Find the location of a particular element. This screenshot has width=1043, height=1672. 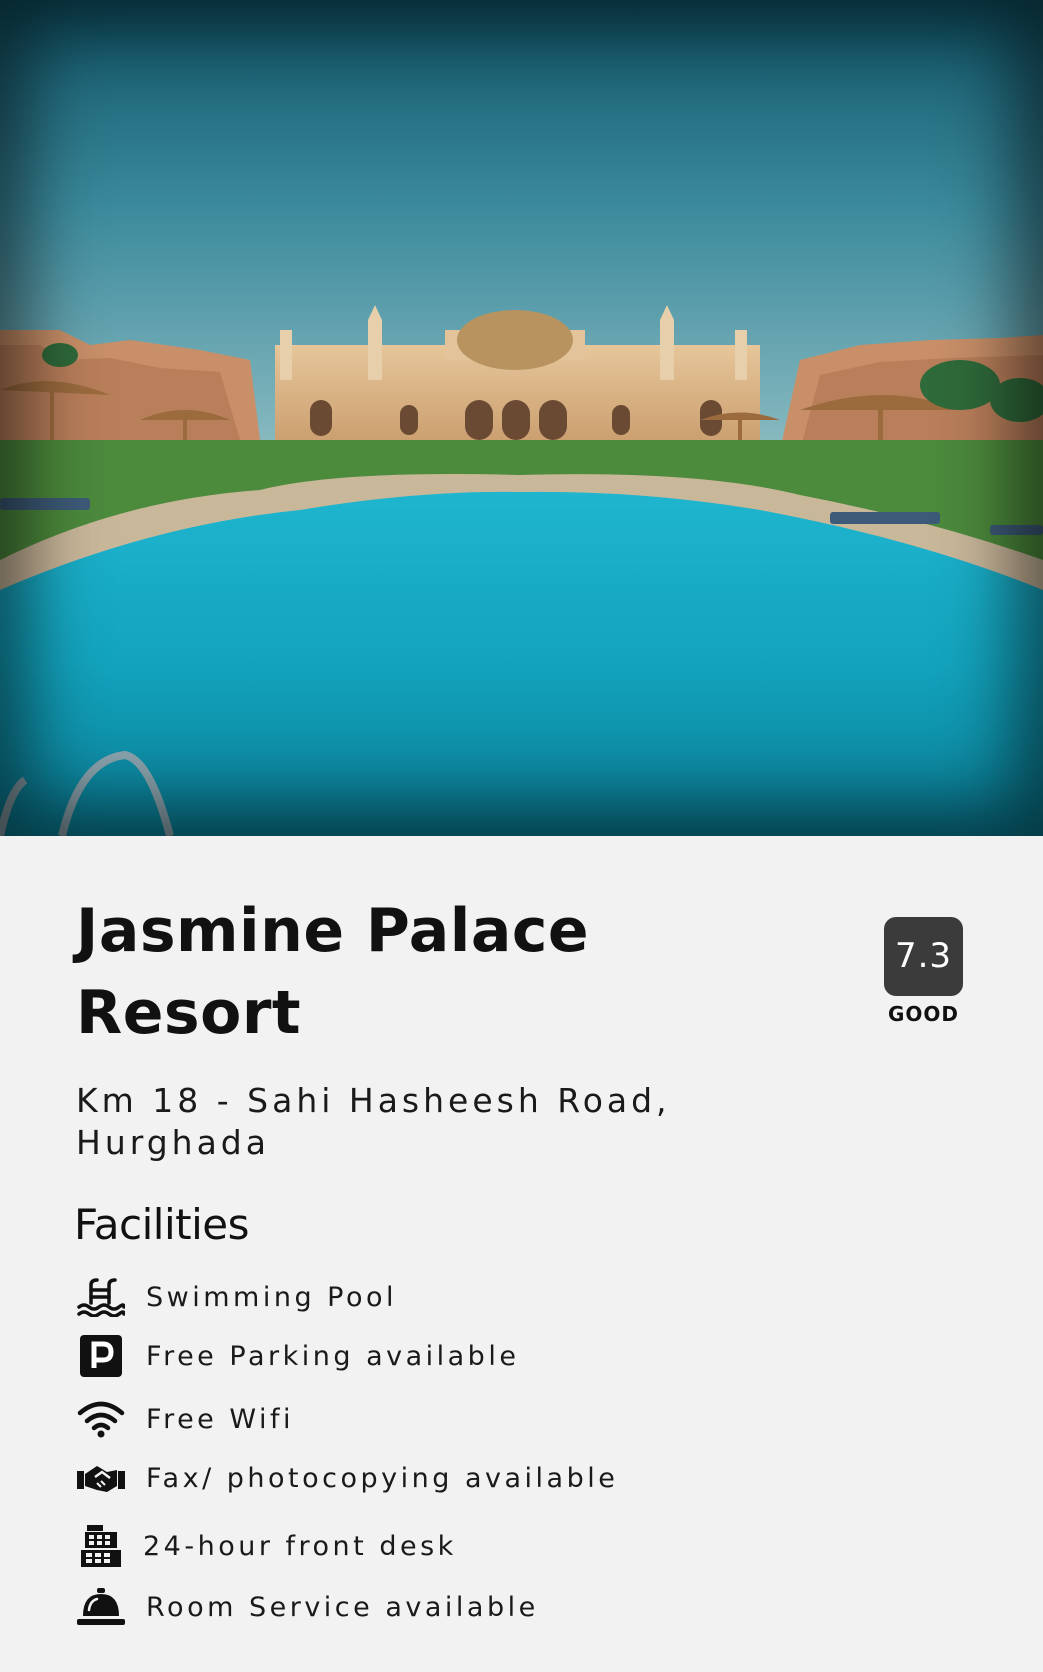

facility-item-wifi: Free Wifi is located at coordinates (185, 1419).